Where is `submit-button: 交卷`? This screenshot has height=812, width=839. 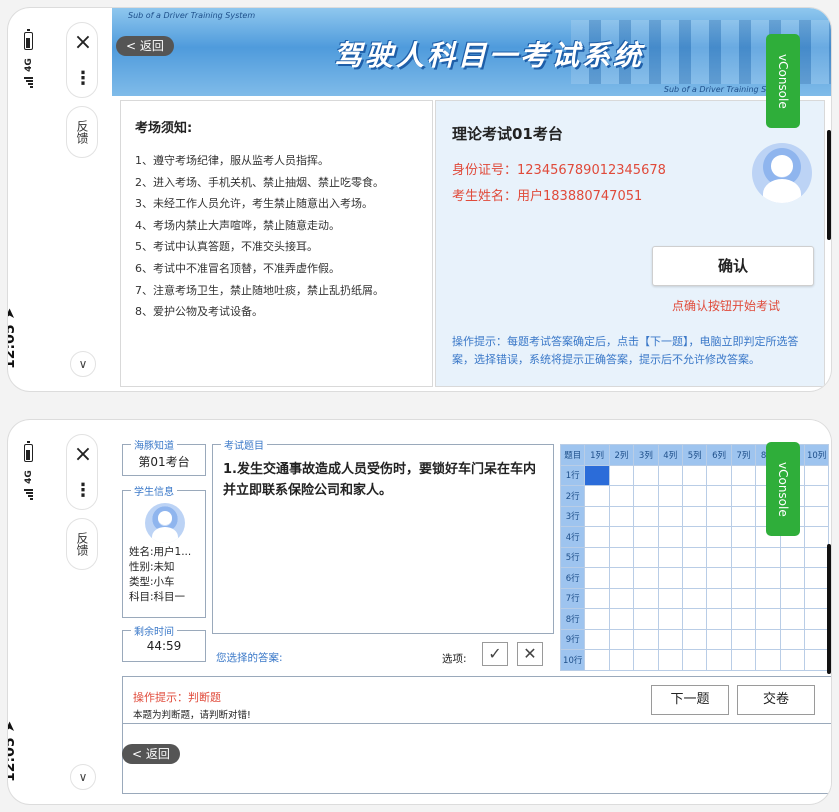 submit-button: 交卷 is located at coordinates (776, 700).